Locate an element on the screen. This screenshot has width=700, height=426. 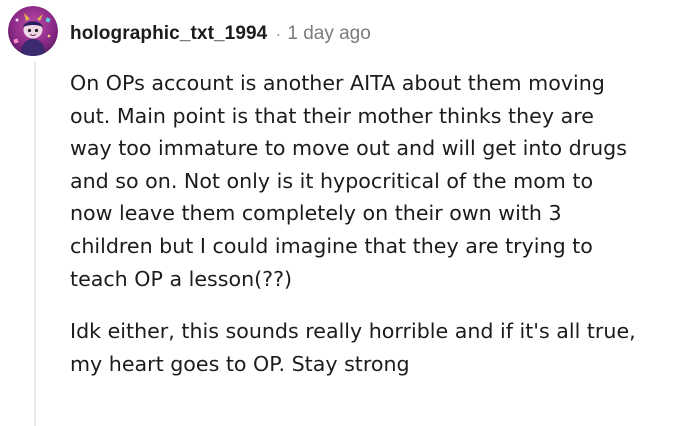
comment-meta: holographic_txt_1994 · 1 day ago is located at coordinates (220, 34).